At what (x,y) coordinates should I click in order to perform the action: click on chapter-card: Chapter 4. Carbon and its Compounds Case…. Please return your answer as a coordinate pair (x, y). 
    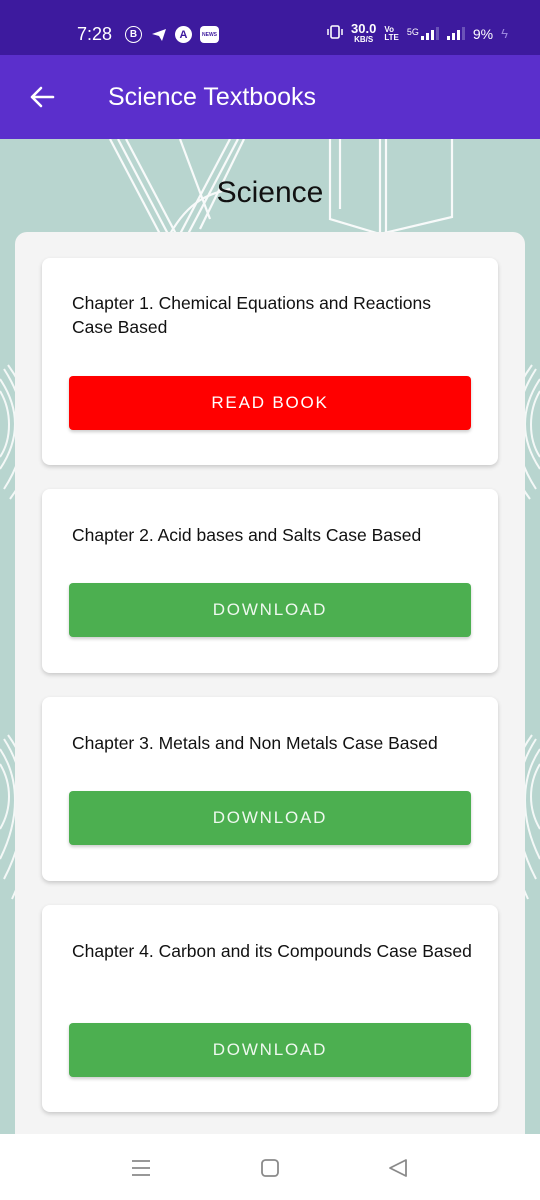
    Looking at the image, I should click on (270, 1008).